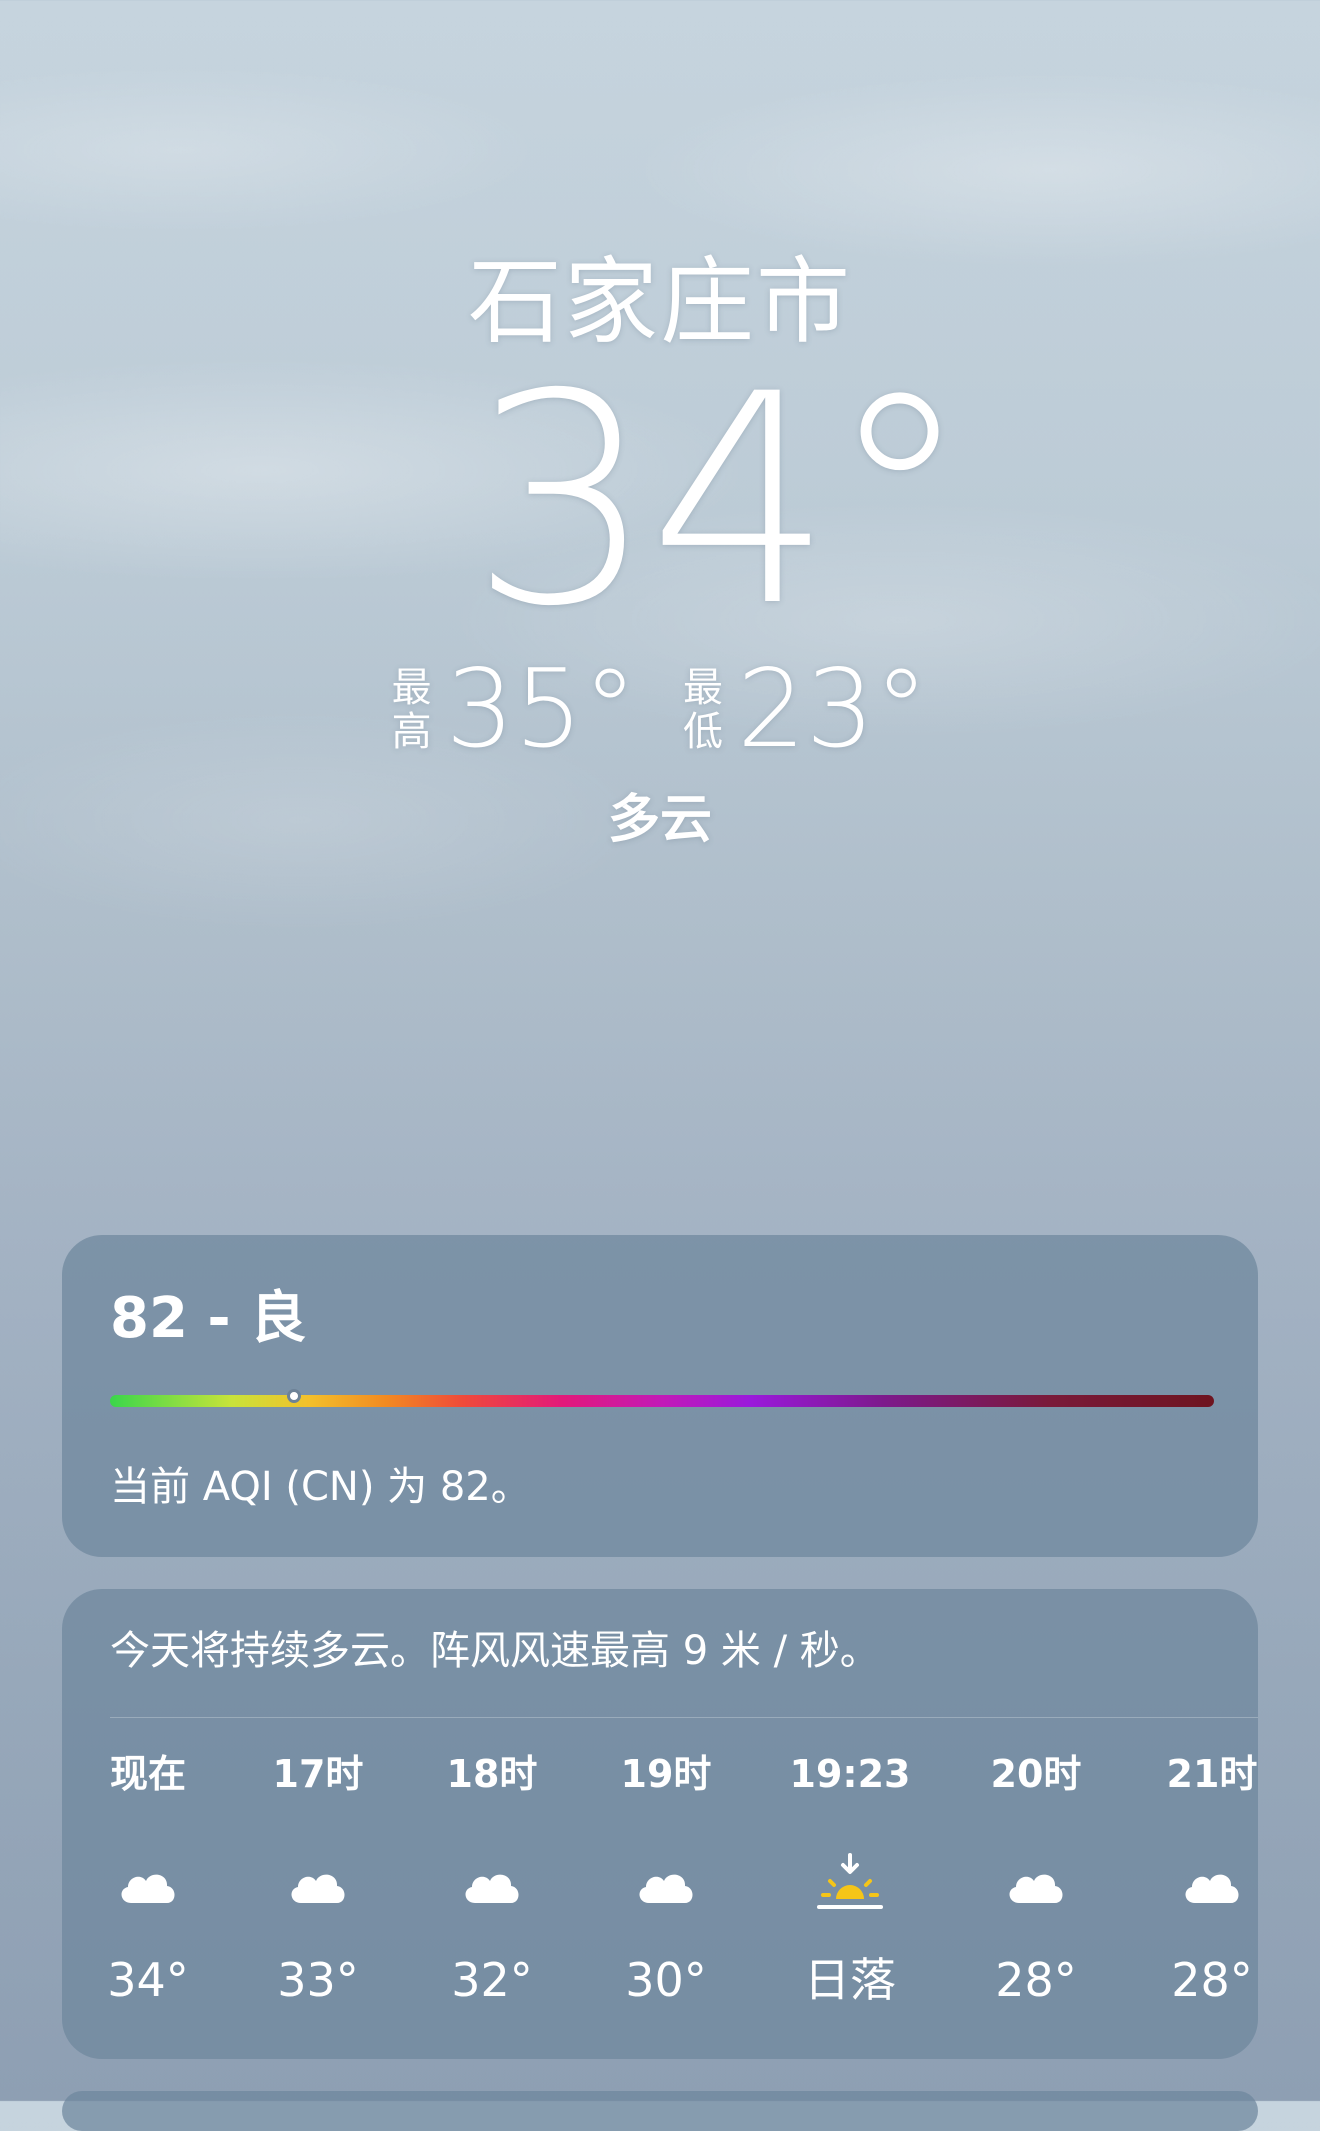  What do you see at coordinates (703, 732) in the screenshot?
I see `low-label-char-2: 低` at bounding box center [703, 732].